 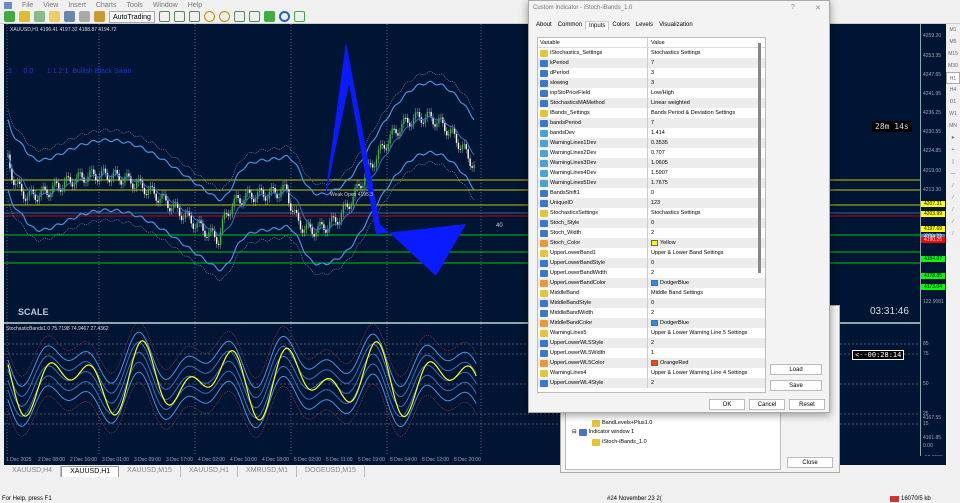 I want to click on auto-scroll-icon, so click(x=239, y=16).